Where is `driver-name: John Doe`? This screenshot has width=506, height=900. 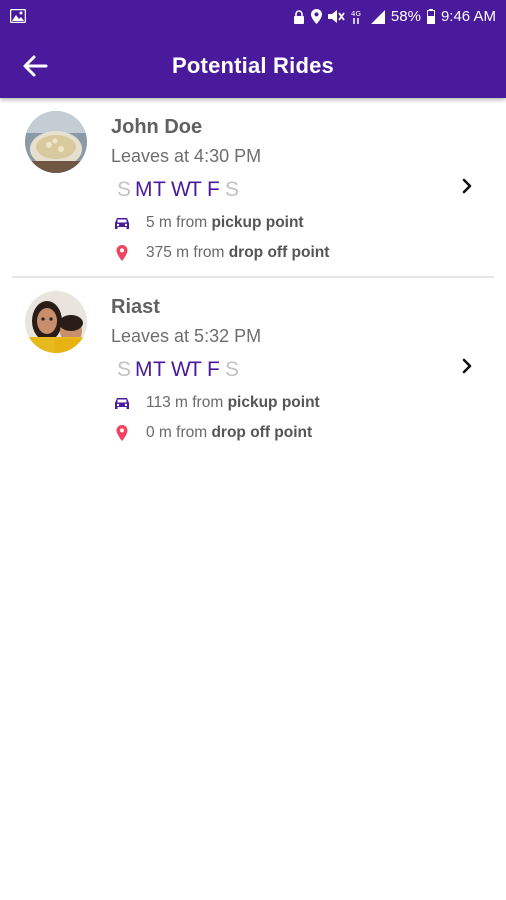 driver-name: John Doe is located at coordinates (157, 127).